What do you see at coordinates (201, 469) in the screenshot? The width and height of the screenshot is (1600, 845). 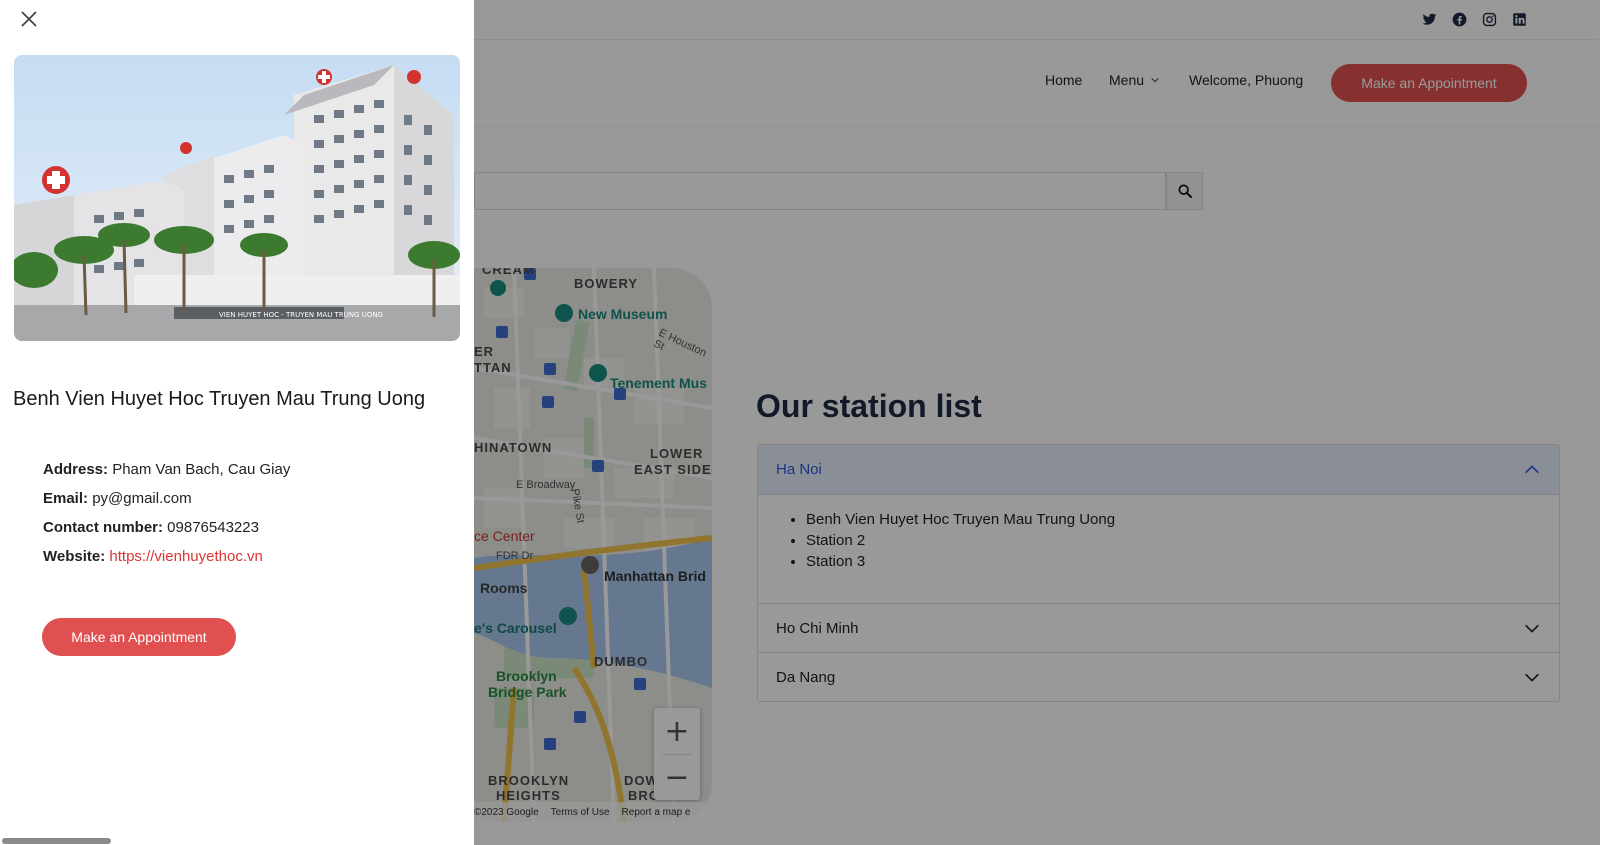 I see `address-value: Pham Van Bach, Cau Giay` at bounding box center [201, 469].